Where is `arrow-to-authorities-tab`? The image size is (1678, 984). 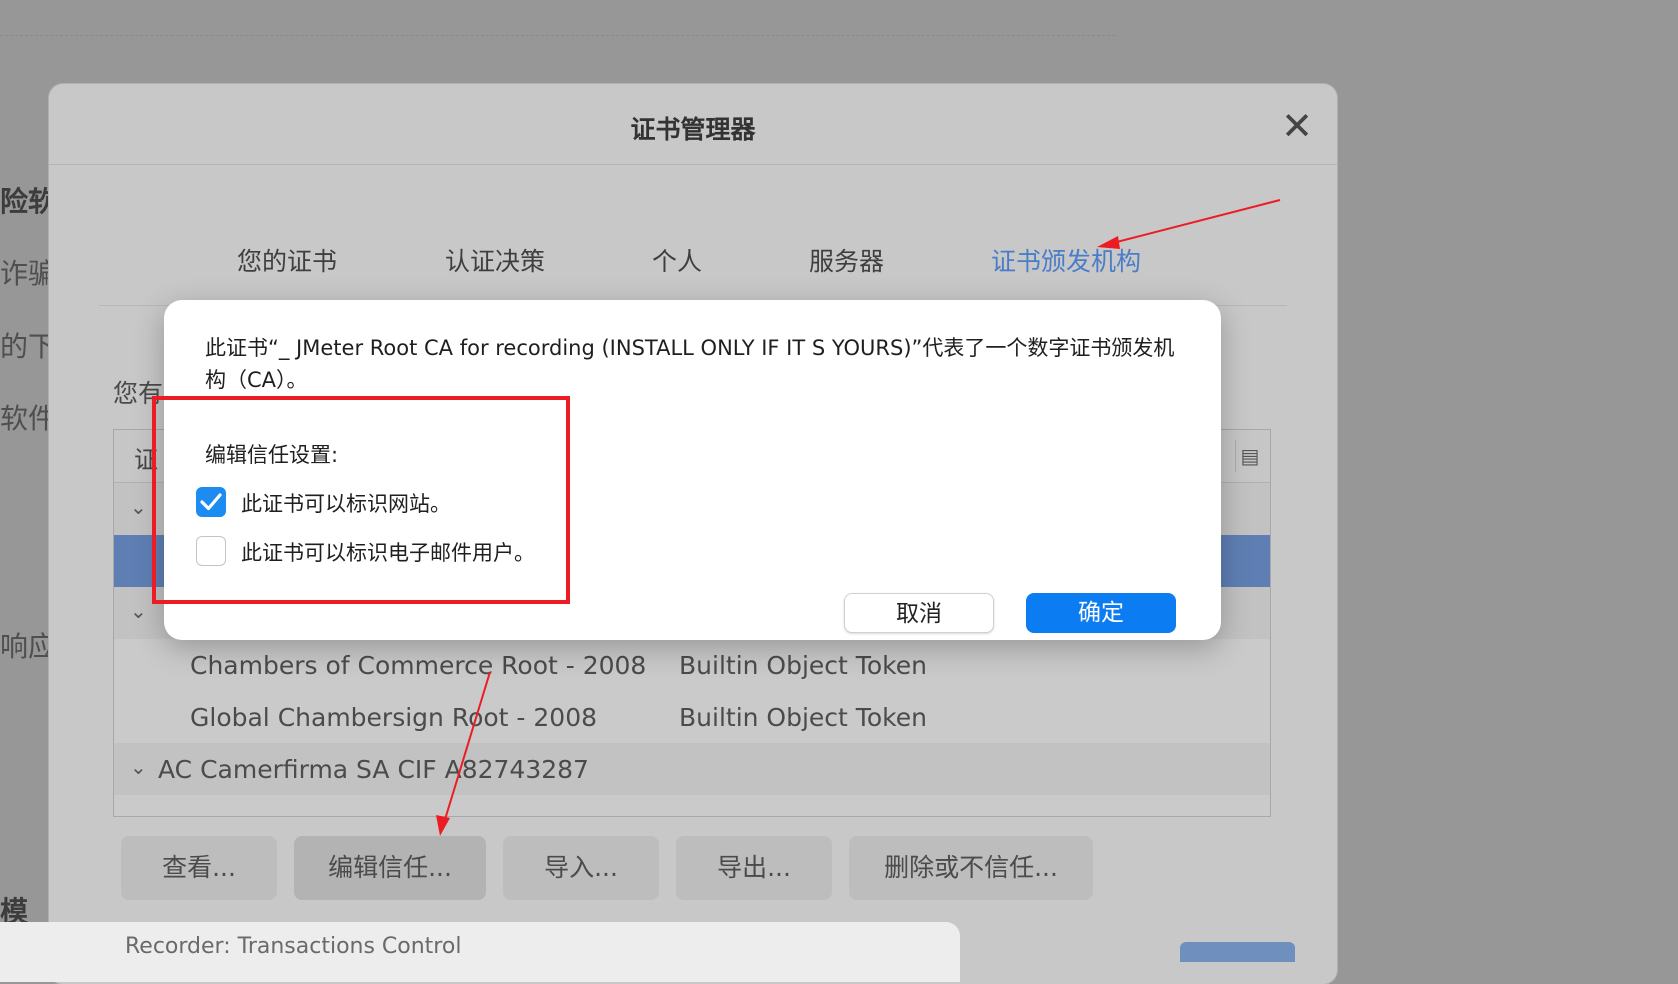 arrow-to-authorities-tab is located at coordinates (1192, 222).